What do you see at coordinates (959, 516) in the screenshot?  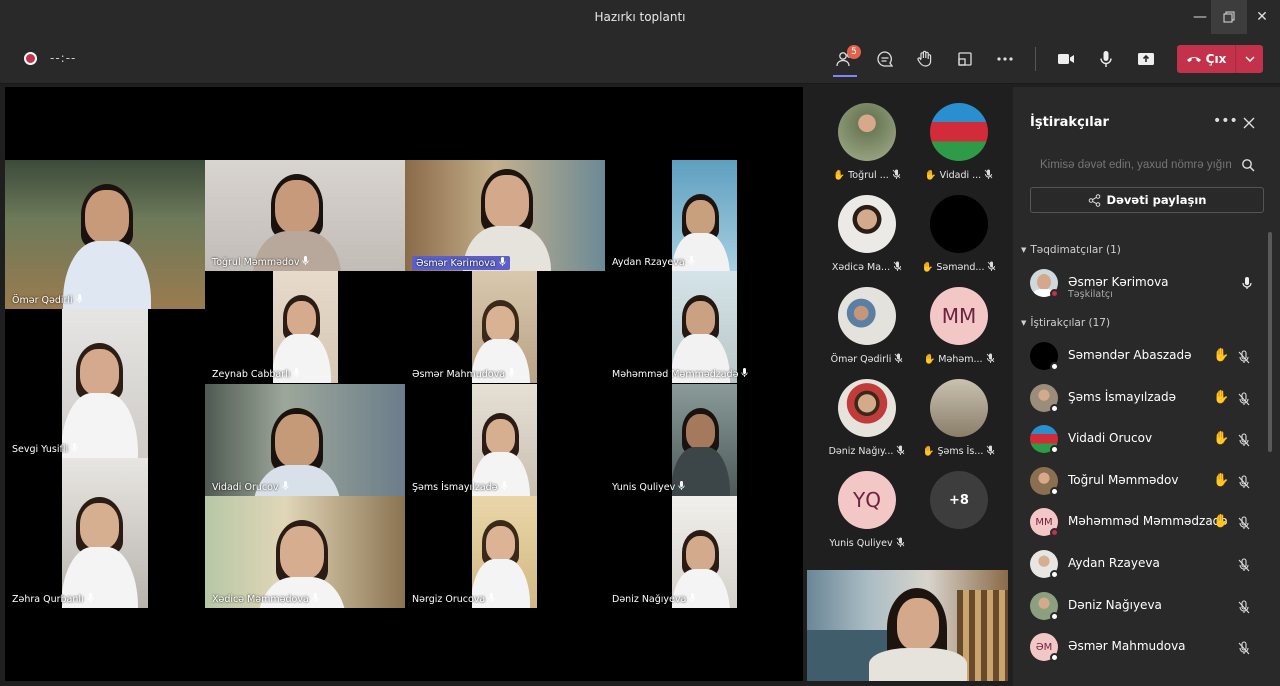 I see `participant-card: +8` at bounding box center [959, 516].